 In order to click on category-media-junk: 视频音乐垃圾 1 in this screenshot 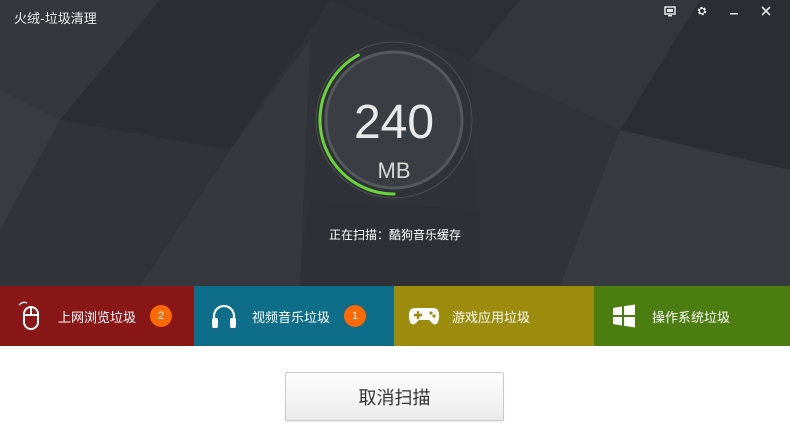, I will do `click(294, 316)`.